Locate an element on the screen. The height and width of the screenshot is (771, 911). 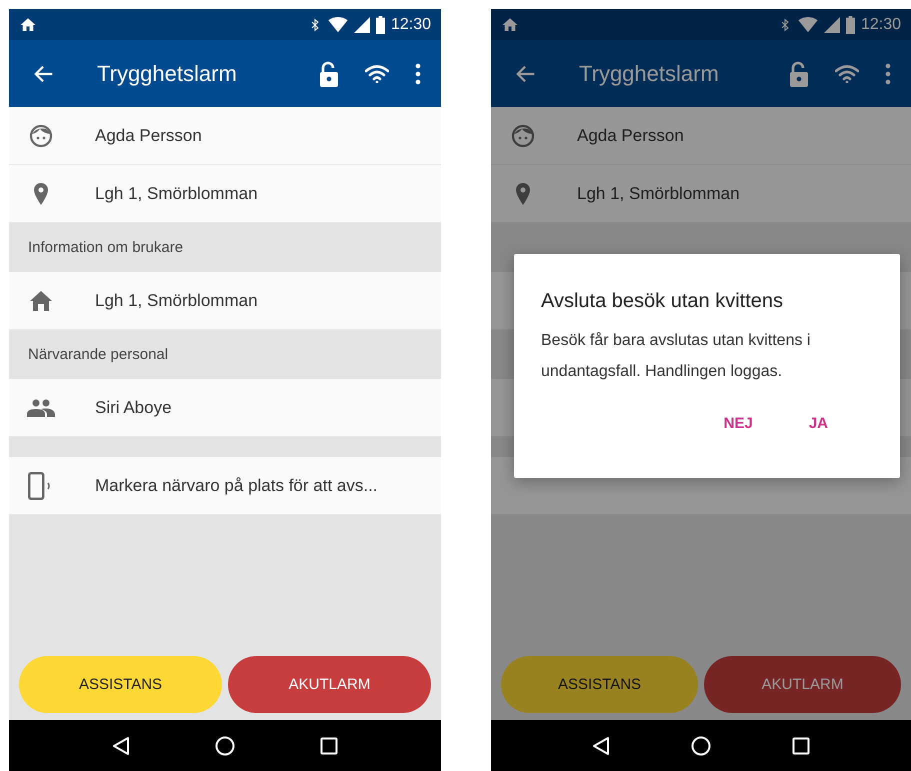
section-header: Information om brukare is located at coordinates (106, 247).